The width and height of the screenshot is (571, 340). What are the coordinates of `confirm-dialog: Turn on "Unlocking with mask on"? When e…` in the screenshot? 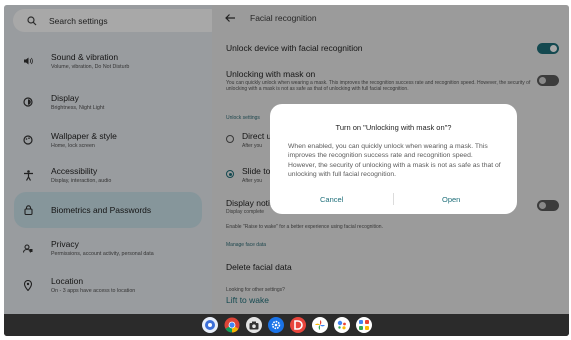 It's located at (393, 159).